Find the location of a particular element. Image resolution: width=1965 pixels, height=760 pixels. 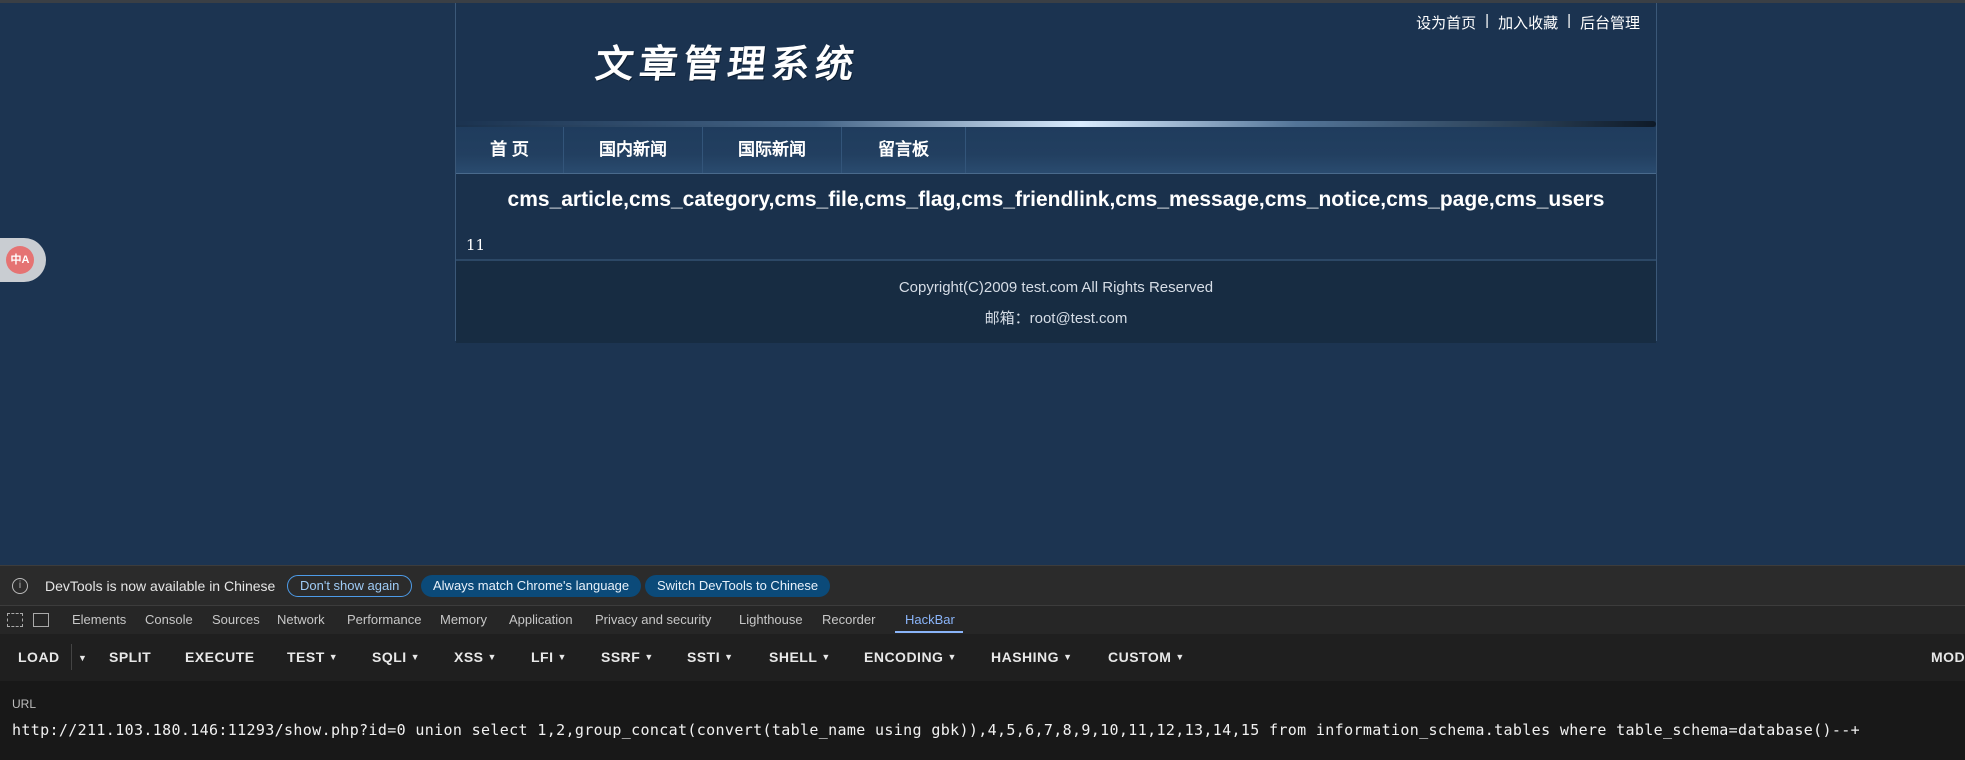

test-menu: TEST ▼ is located at coordinates (312, 657).